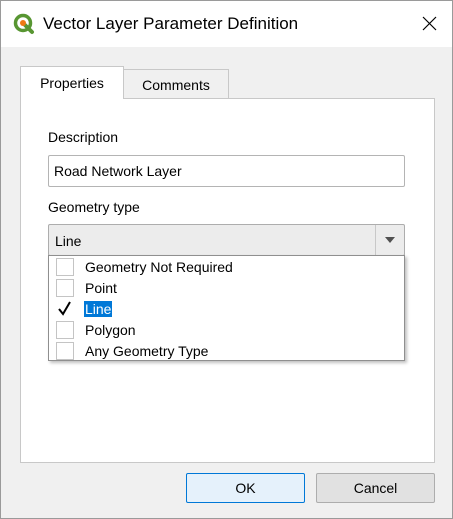 The height and width of the screenshot is (519, 453). I want to click on checkmark-icon, so click(64, 308).